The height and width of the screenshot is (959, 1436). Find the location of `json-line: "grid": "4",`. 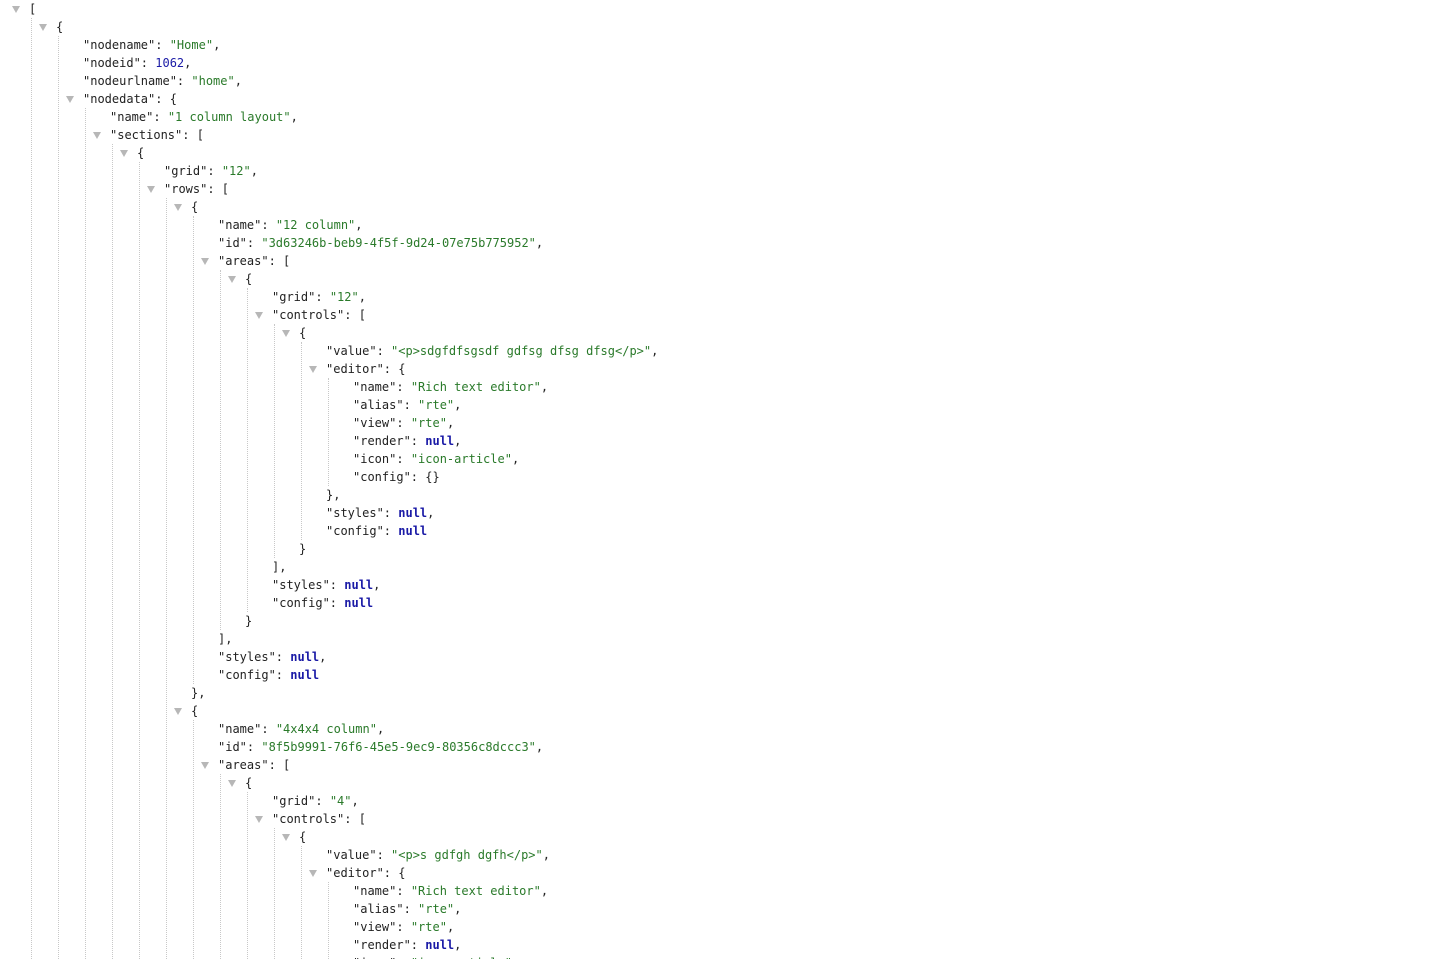

json-line: "grid": "4", is located at coordinates (315, 801).